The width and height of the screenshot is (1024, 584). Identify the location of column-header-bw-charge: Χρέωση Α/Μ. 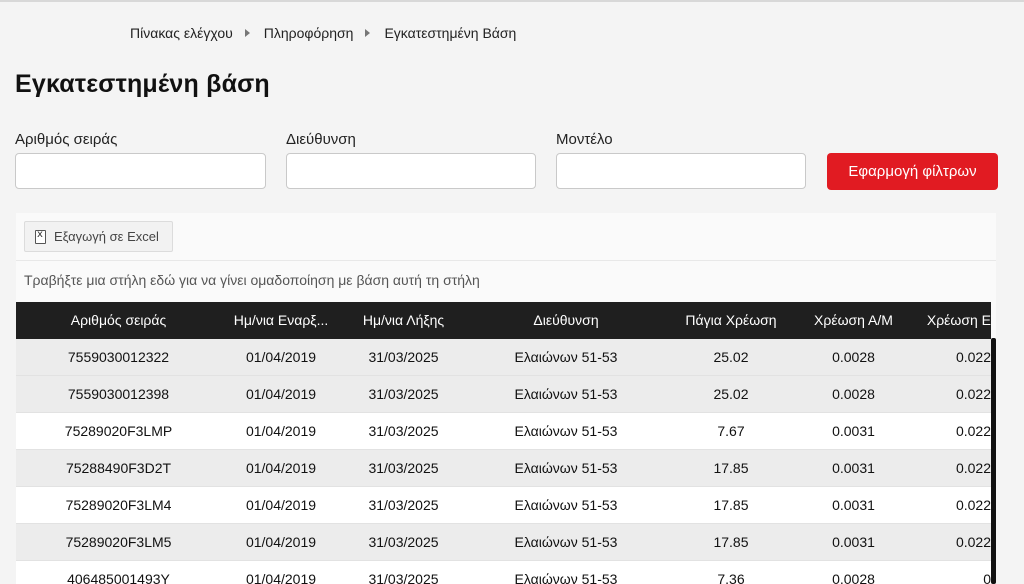
(853, 320).